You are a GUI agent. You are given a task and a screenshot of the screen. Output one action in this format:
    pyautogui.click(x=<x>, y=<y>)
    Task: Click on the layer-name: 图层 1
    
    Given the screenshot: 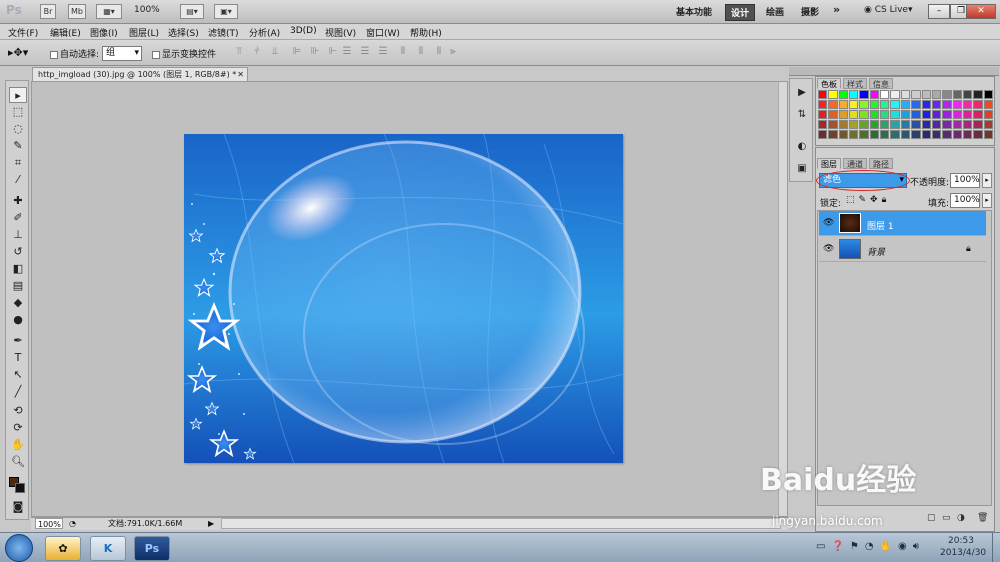 What is the action you would take?
    pyautogui.click(x=880, y=225)
    